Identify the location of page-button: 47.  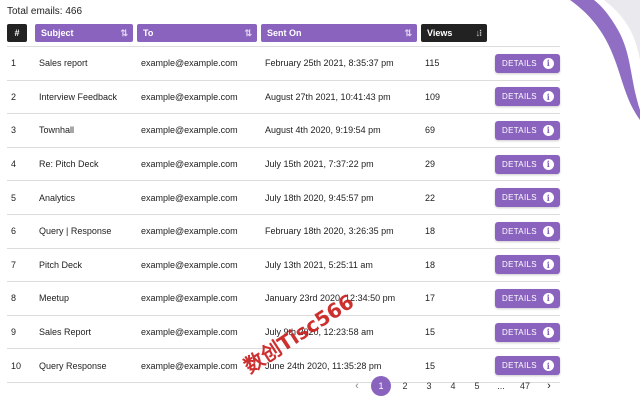
(525, 386).